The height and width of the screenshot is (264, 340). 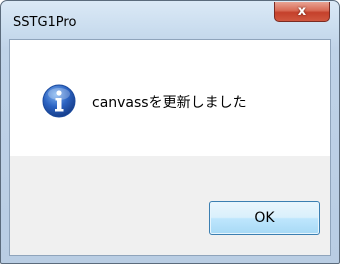 What do you see at coordinates (45, 22) in the screenshot?
I see `window-title: SSTG1Pro` at bounding box center [45, 22].